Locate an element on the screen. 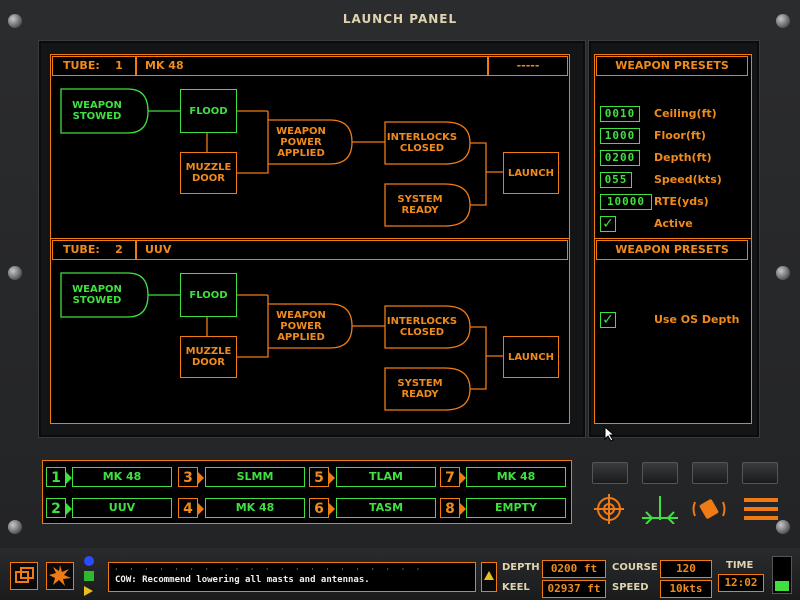  tube-1-weapon-stowed: WEAPON STOWED is located at coordinates (97, 111).